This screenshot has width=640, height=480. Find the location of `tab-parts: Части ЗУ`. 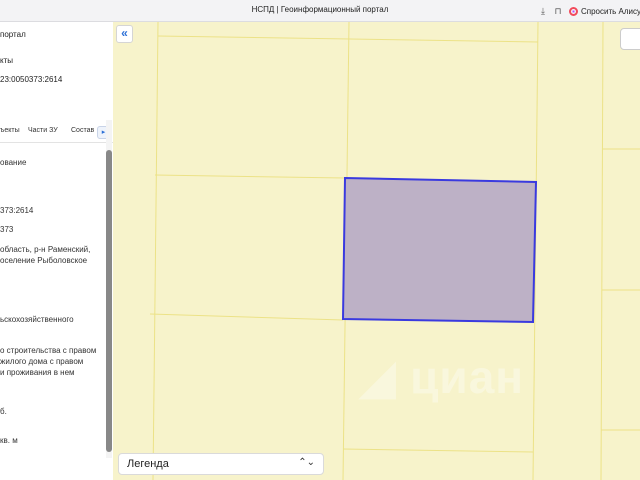

tab-parts: Части ЗУ is located at coordinates (43, 130).